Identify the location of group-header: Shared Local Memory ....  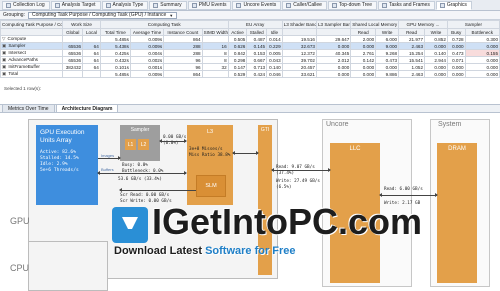
(375, 24).